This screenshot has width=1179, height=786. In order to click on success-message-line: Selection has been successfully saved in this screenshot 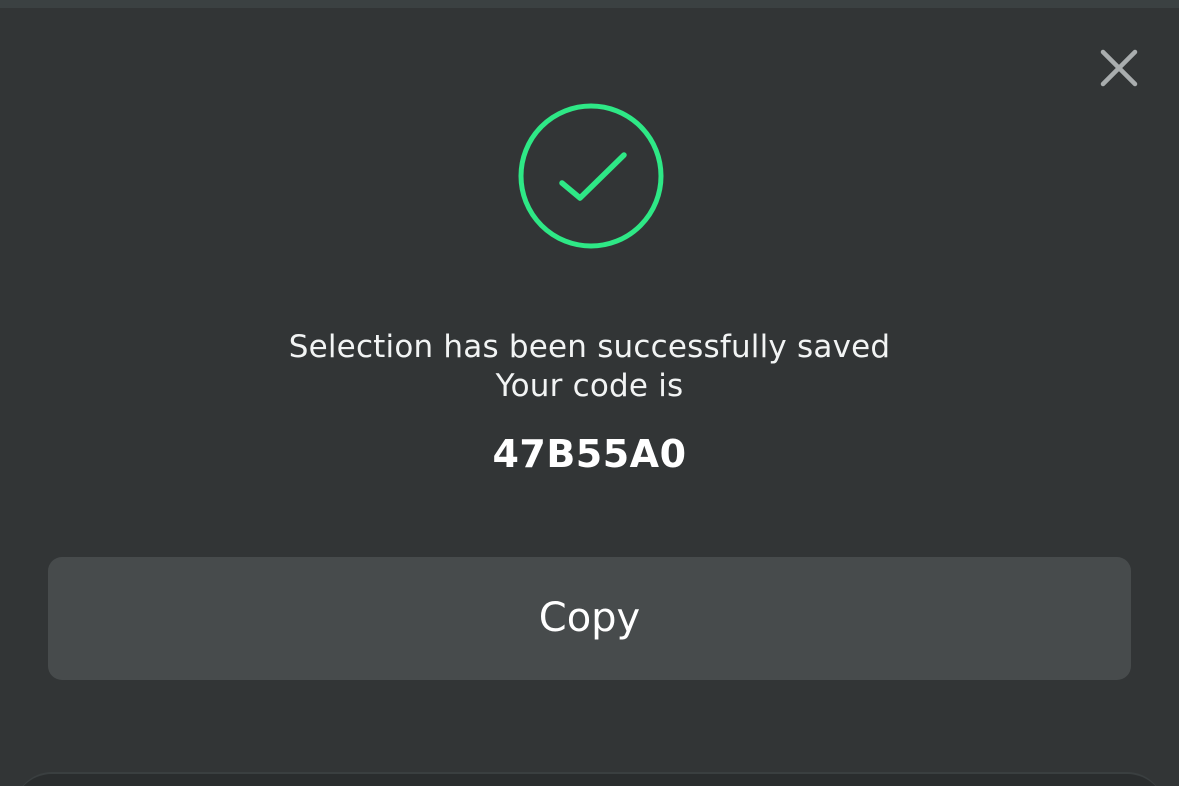, I will do `click(589, 347)`.